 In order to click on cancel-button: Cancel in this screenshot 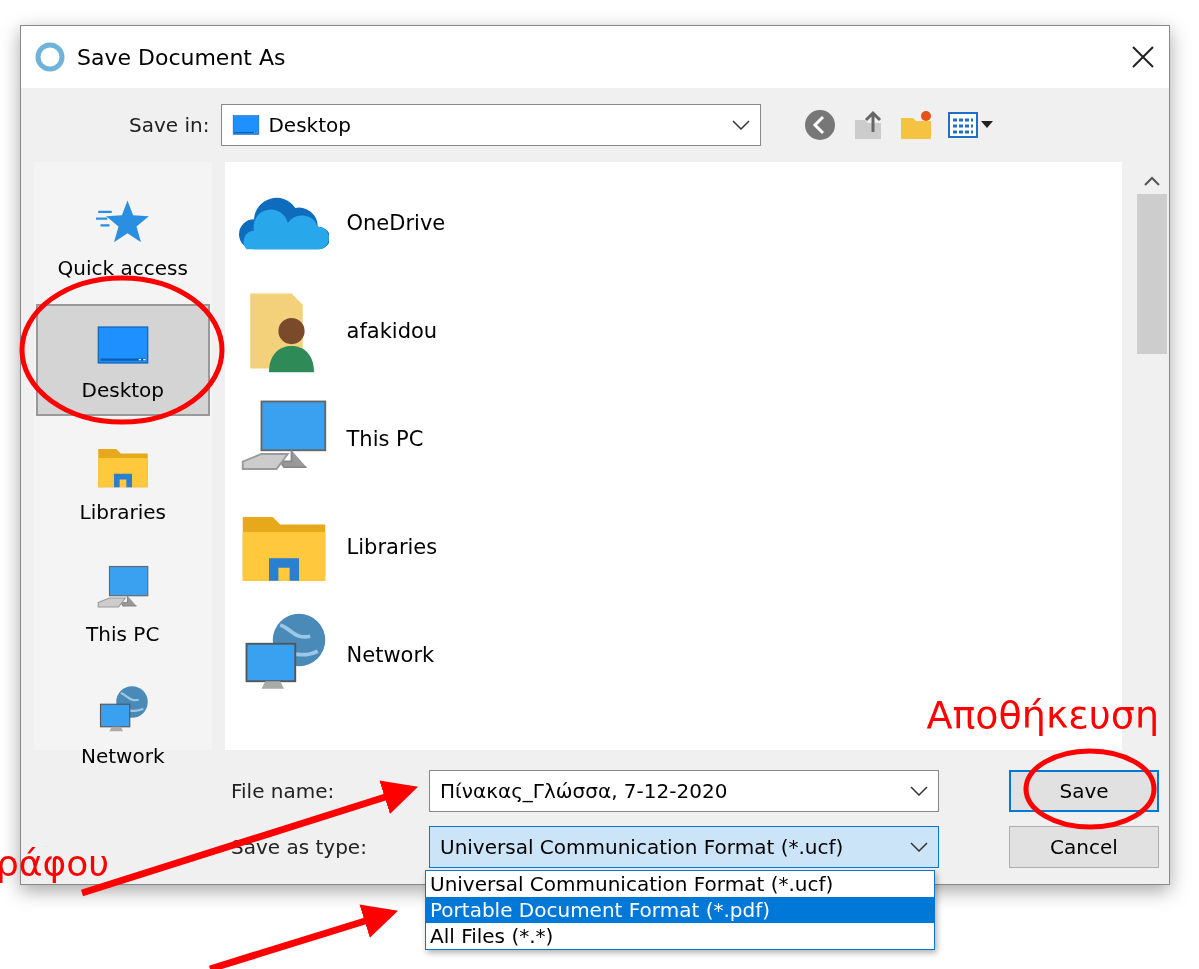, I will do `click(1084, 847)`.